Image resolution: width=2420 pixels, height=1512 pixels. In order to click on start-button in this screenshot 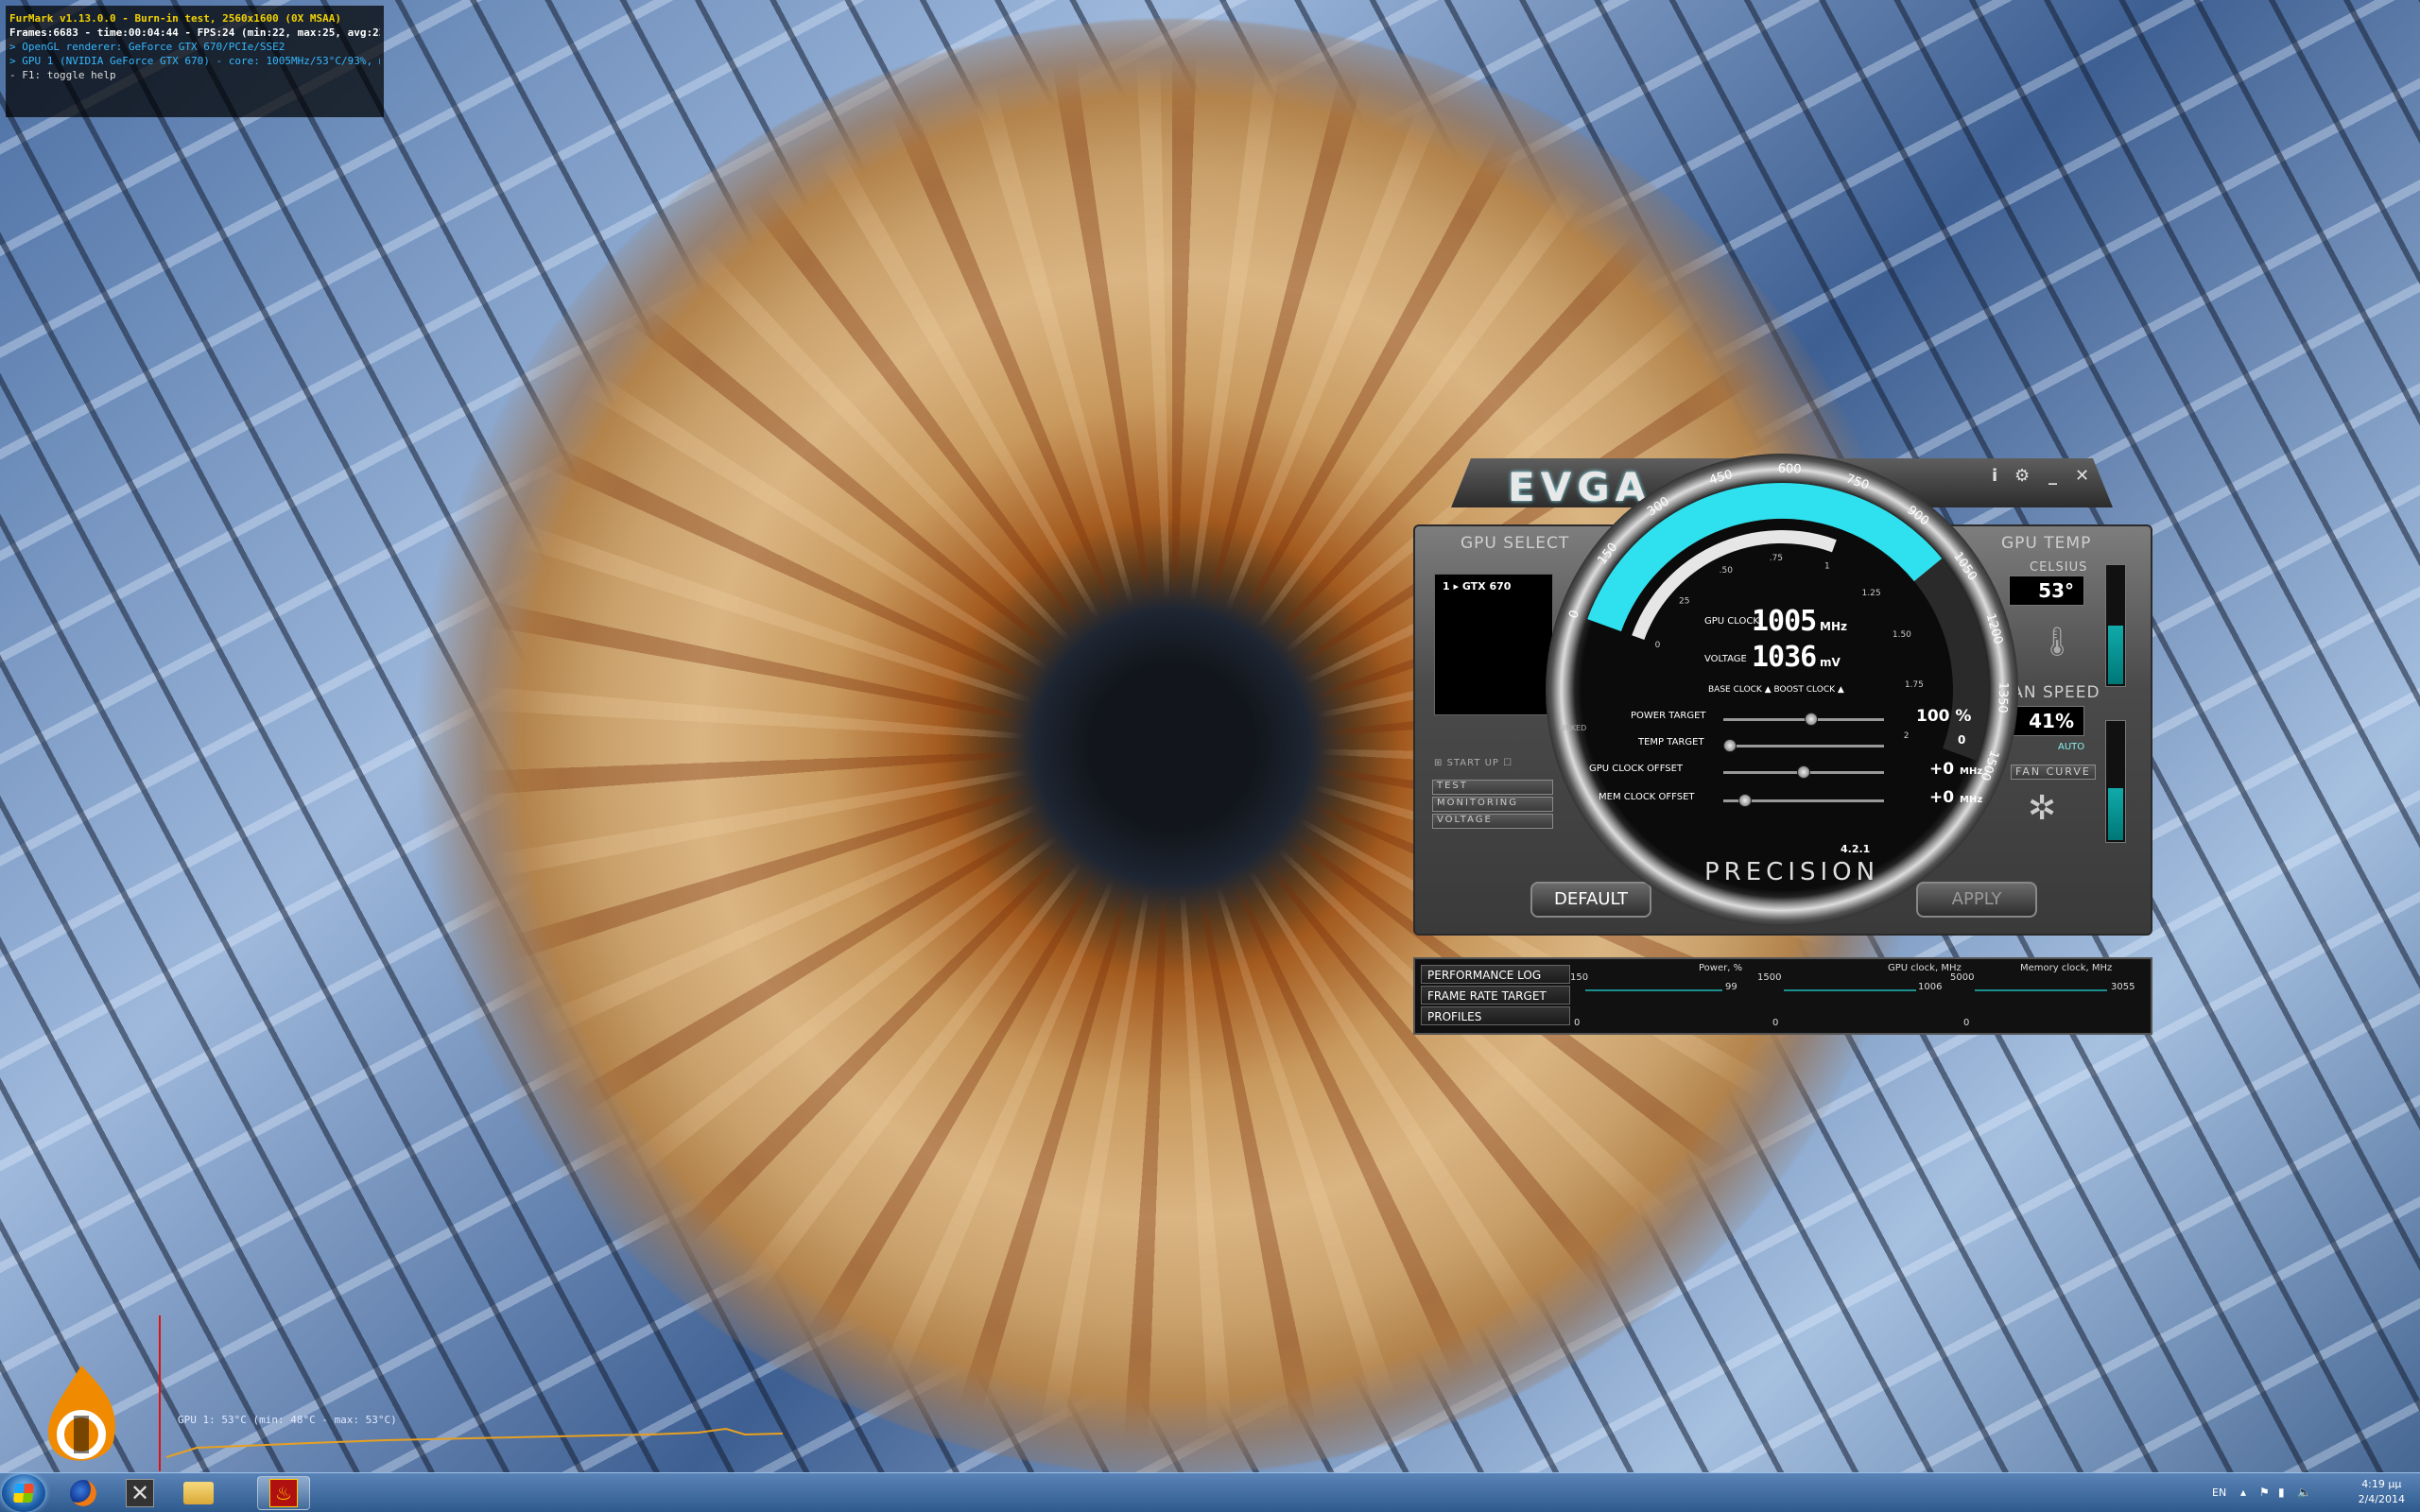, I will do `click(24, 1493)`.